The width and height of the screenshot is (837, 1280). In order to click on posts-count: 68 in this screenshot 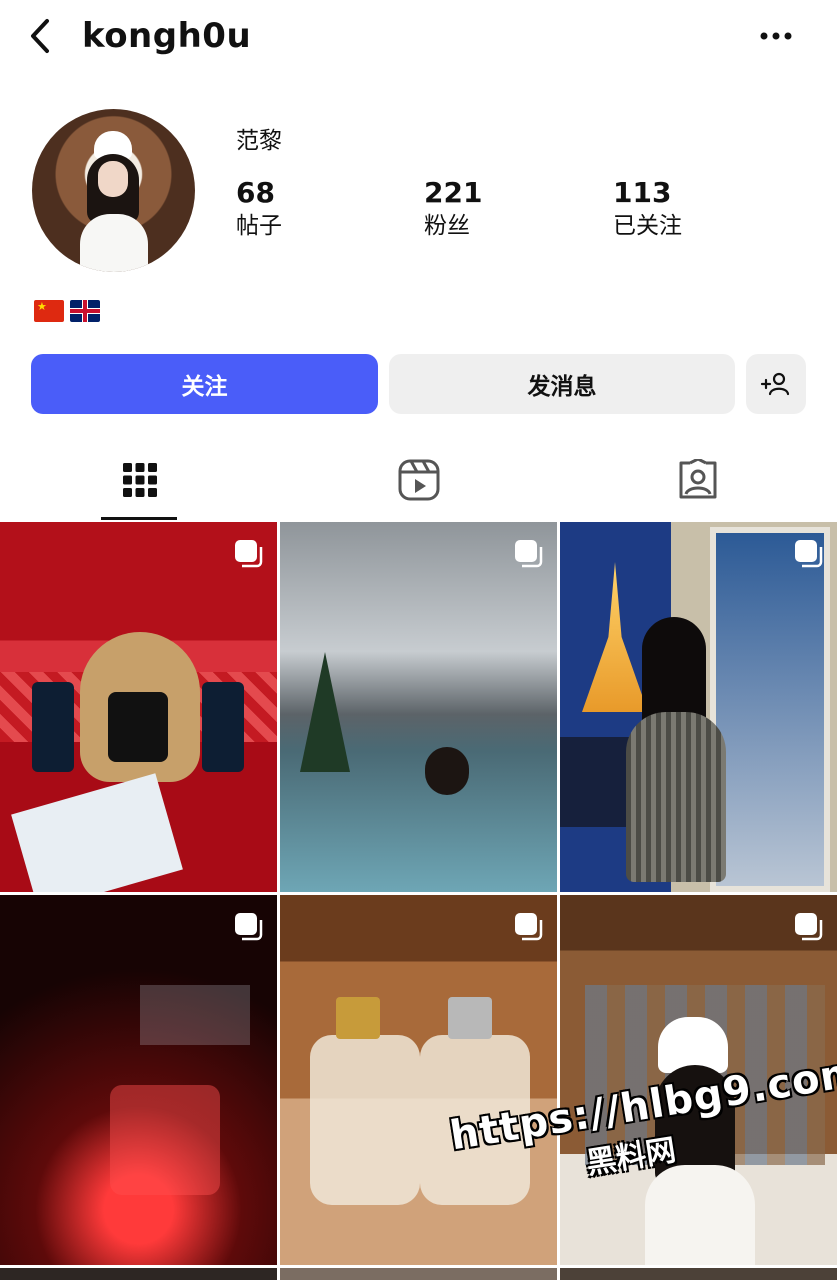, I will do `click(255, 192)`.